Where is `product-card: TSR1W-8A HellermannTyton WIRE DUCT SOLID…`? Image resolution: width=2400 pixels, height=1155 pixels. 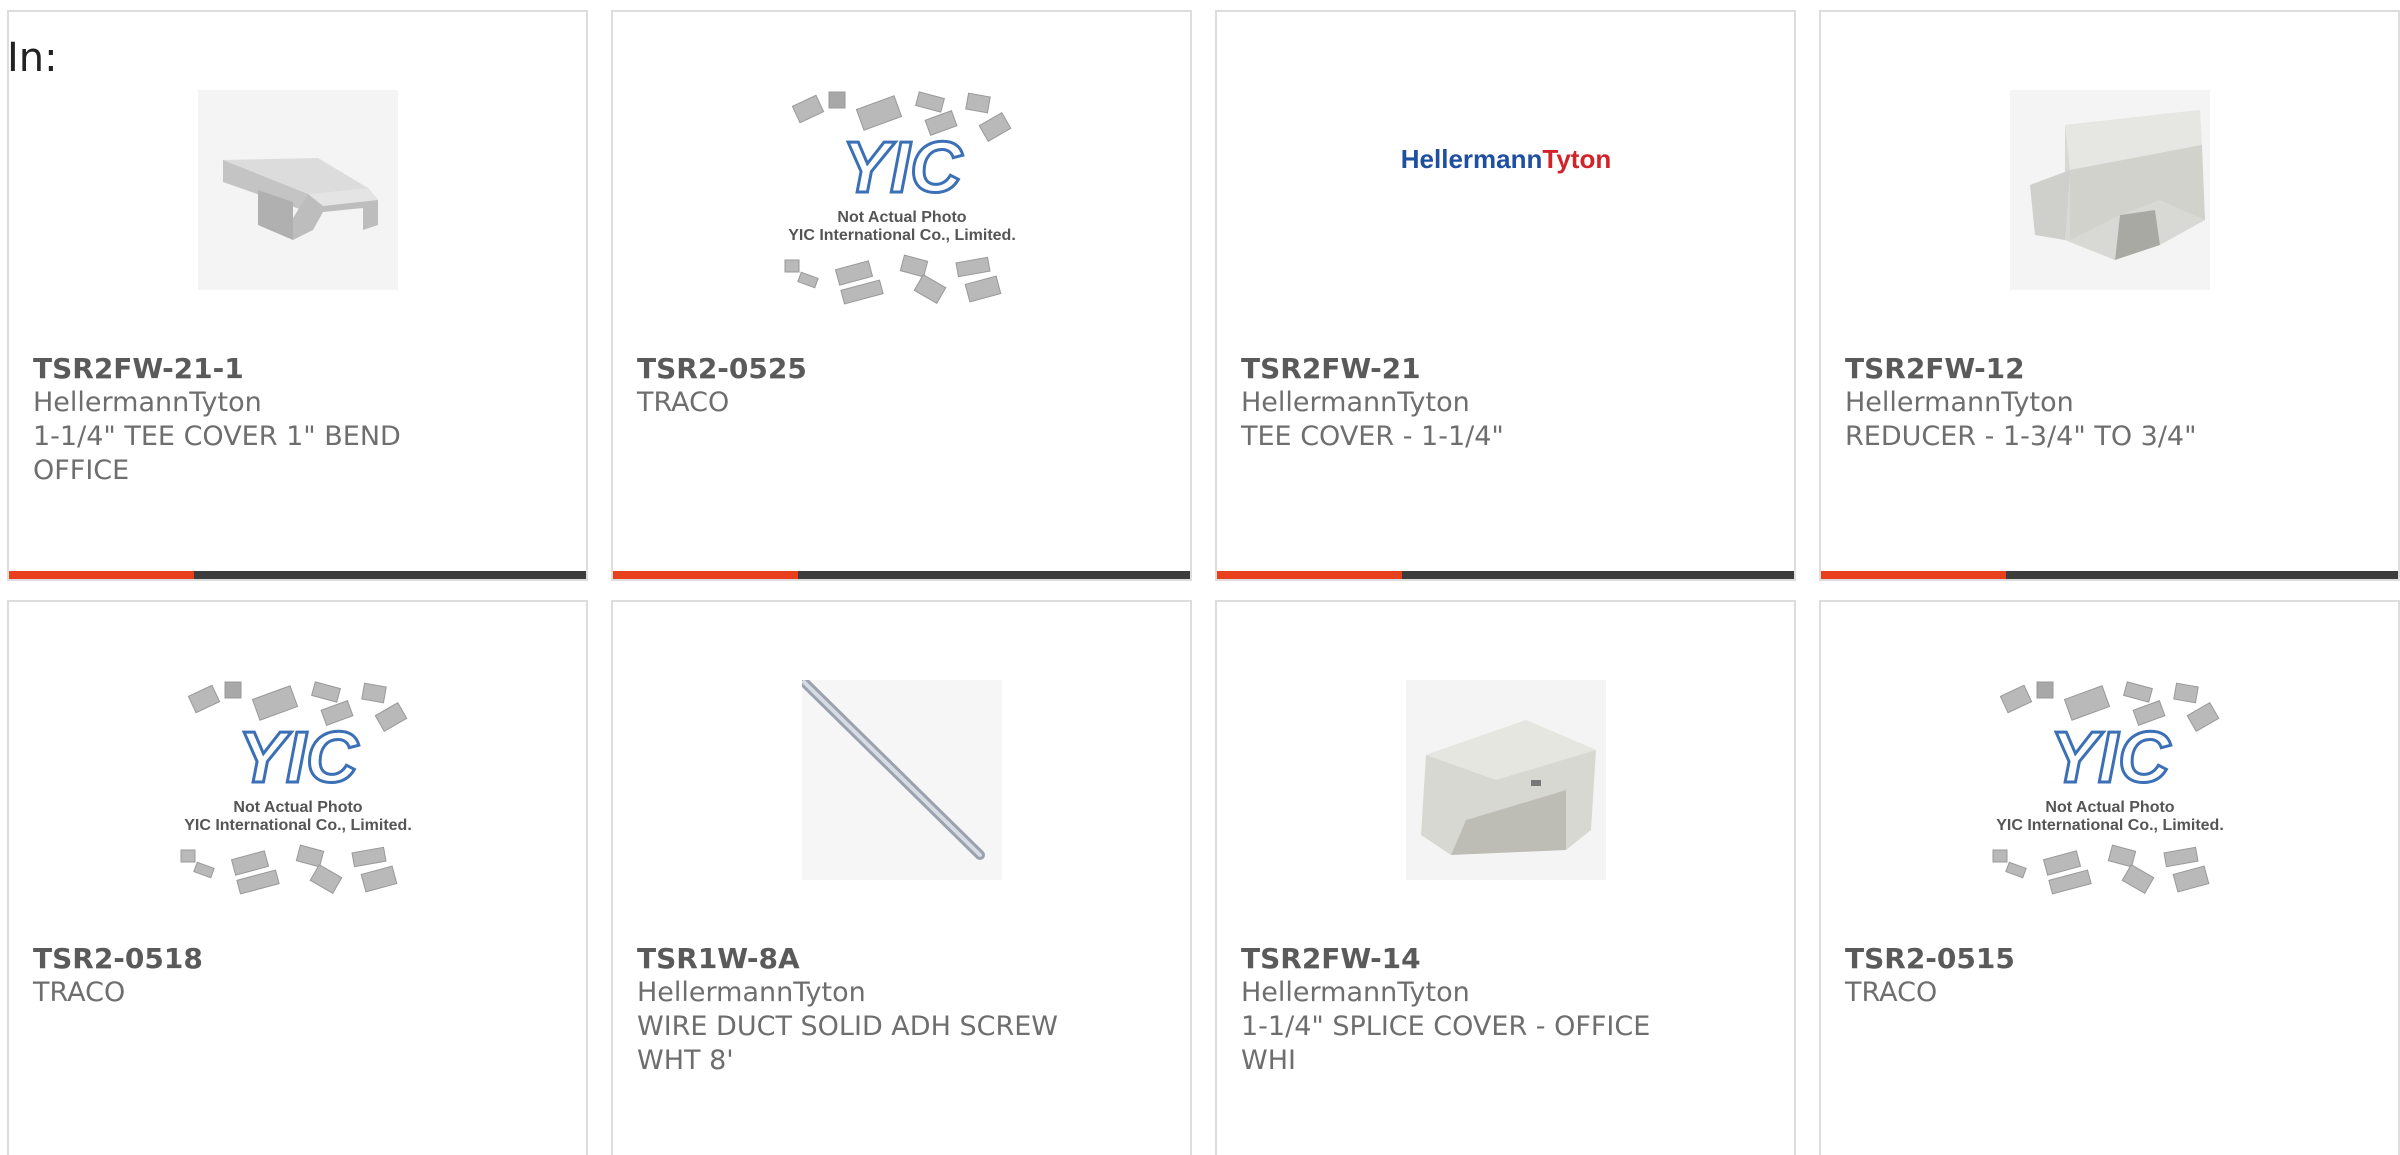
product-card: TSR1W-8A HellermannTyton WIRE DUCT SOLID… is located at coordinates (901, 877).